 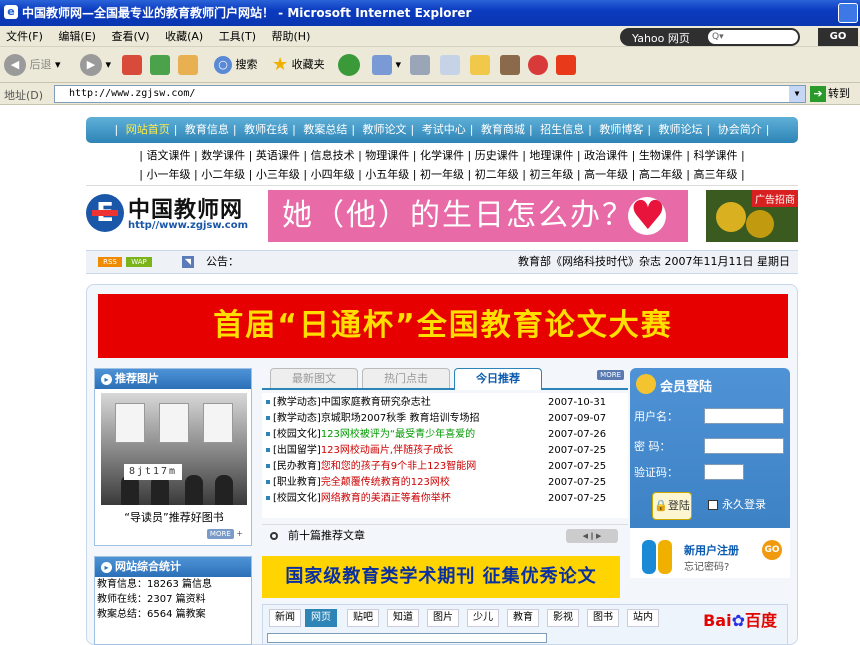 I want to click on menu-file: 文件(F), so click(x=24, y=36).